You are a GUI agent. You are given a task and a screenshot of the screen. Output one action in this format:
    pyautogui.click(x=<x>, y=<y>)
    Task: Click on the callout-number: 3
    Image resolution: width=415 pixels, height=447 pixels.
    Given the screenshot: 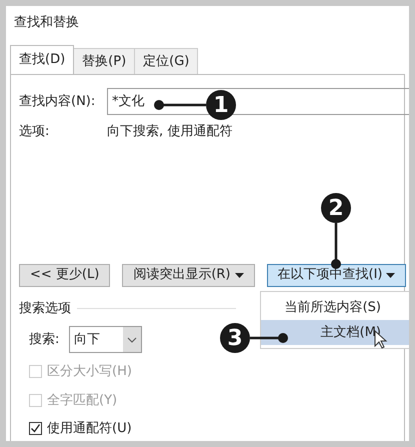 What is the action you would take?
    pyautogui.click(x=235, y=338)
    